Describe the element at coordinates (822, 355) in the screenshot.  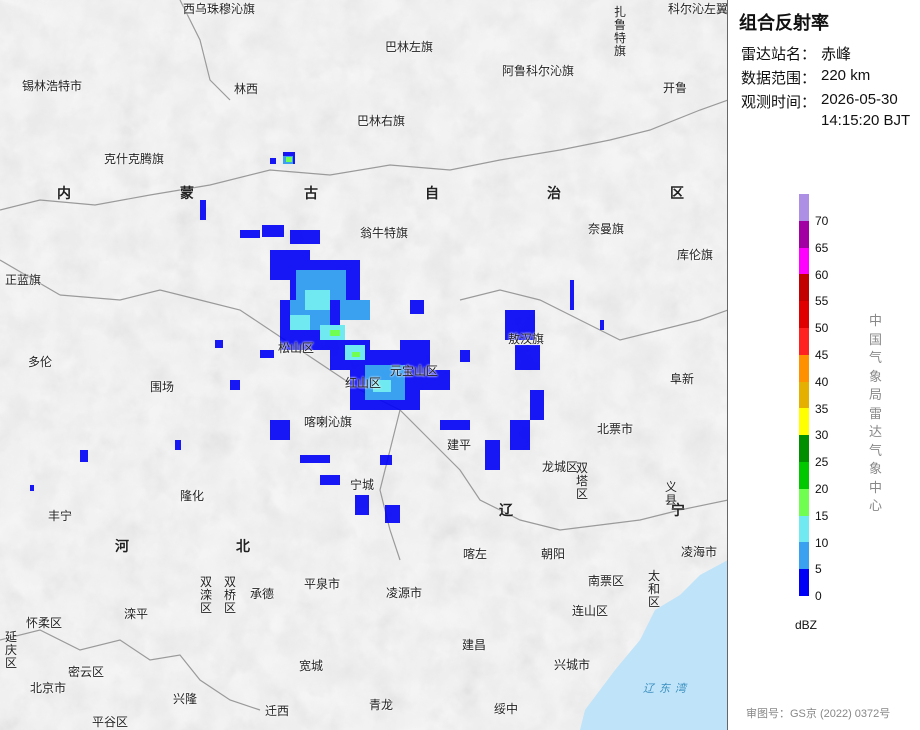
I see `legend-tick-label: 45` at that location.